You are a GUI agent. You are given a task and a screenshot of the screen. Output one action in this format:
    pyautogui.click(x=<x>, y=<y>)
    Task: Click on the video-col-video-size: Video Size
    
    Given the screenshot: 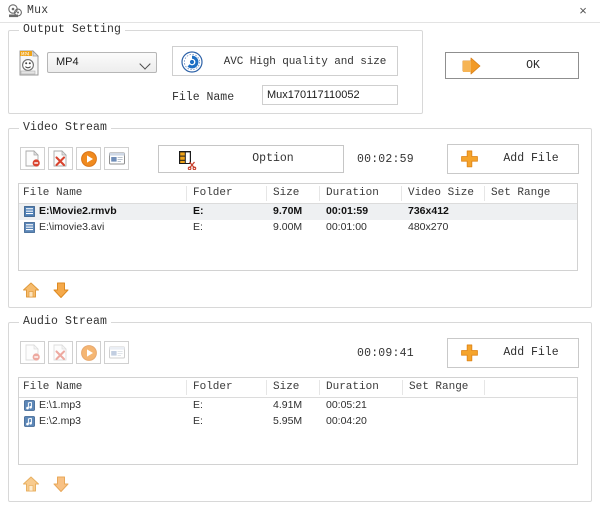 What is the action you would take?
    pyautogui.click(x=441, y=193)
    